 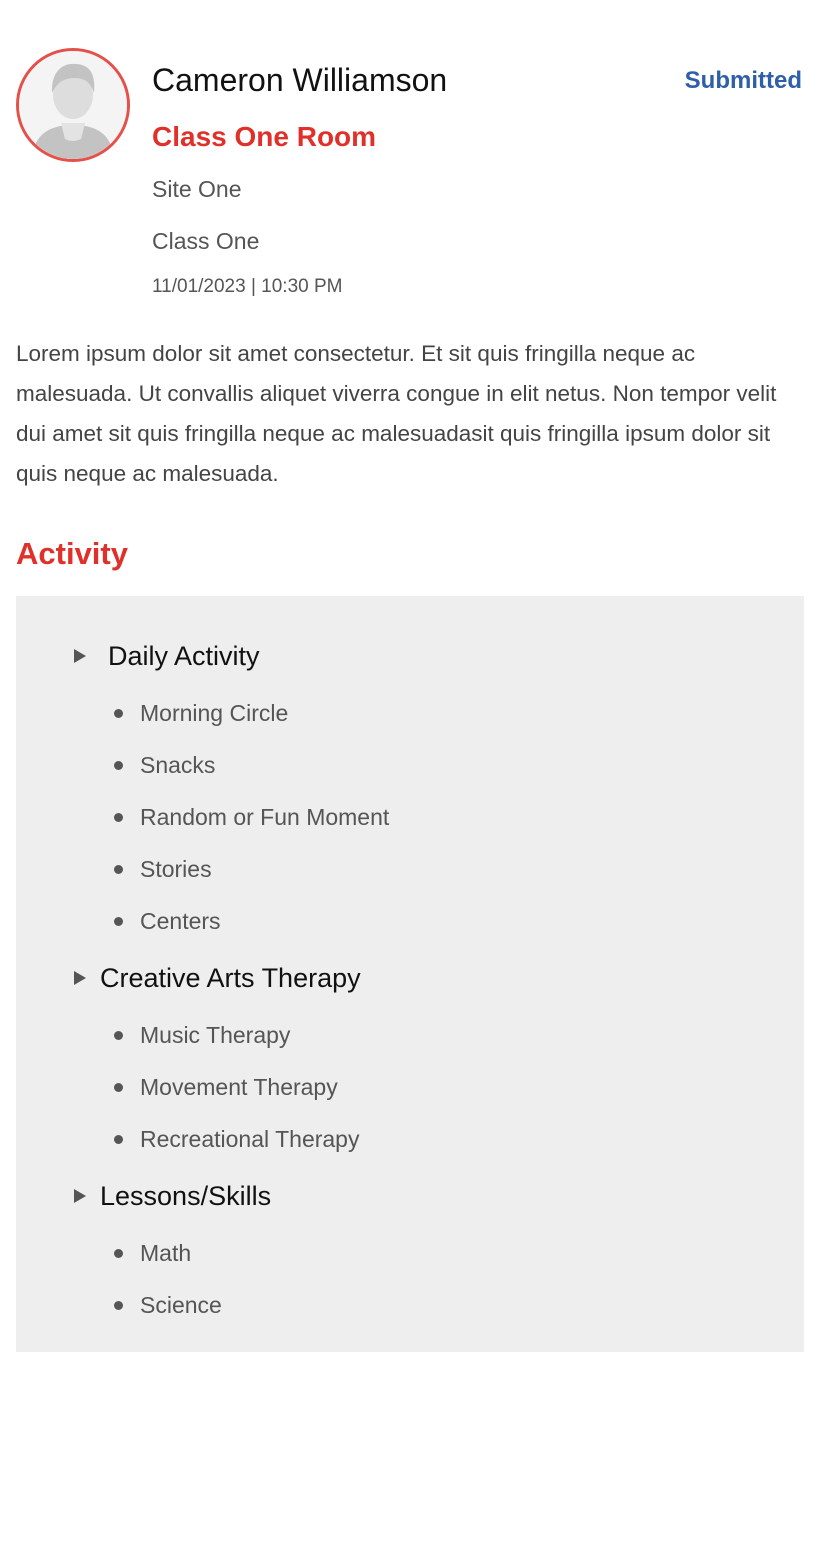 I want to click on activity-item: Centers, so click(x=167, y=921).